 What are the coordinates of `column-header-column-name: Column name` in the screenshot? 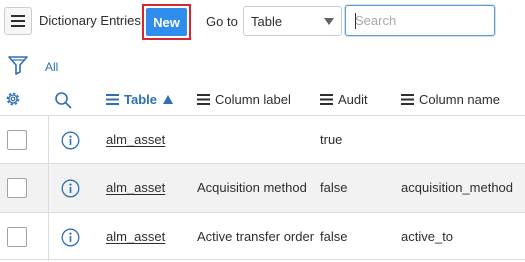 It's located at (450, 99).